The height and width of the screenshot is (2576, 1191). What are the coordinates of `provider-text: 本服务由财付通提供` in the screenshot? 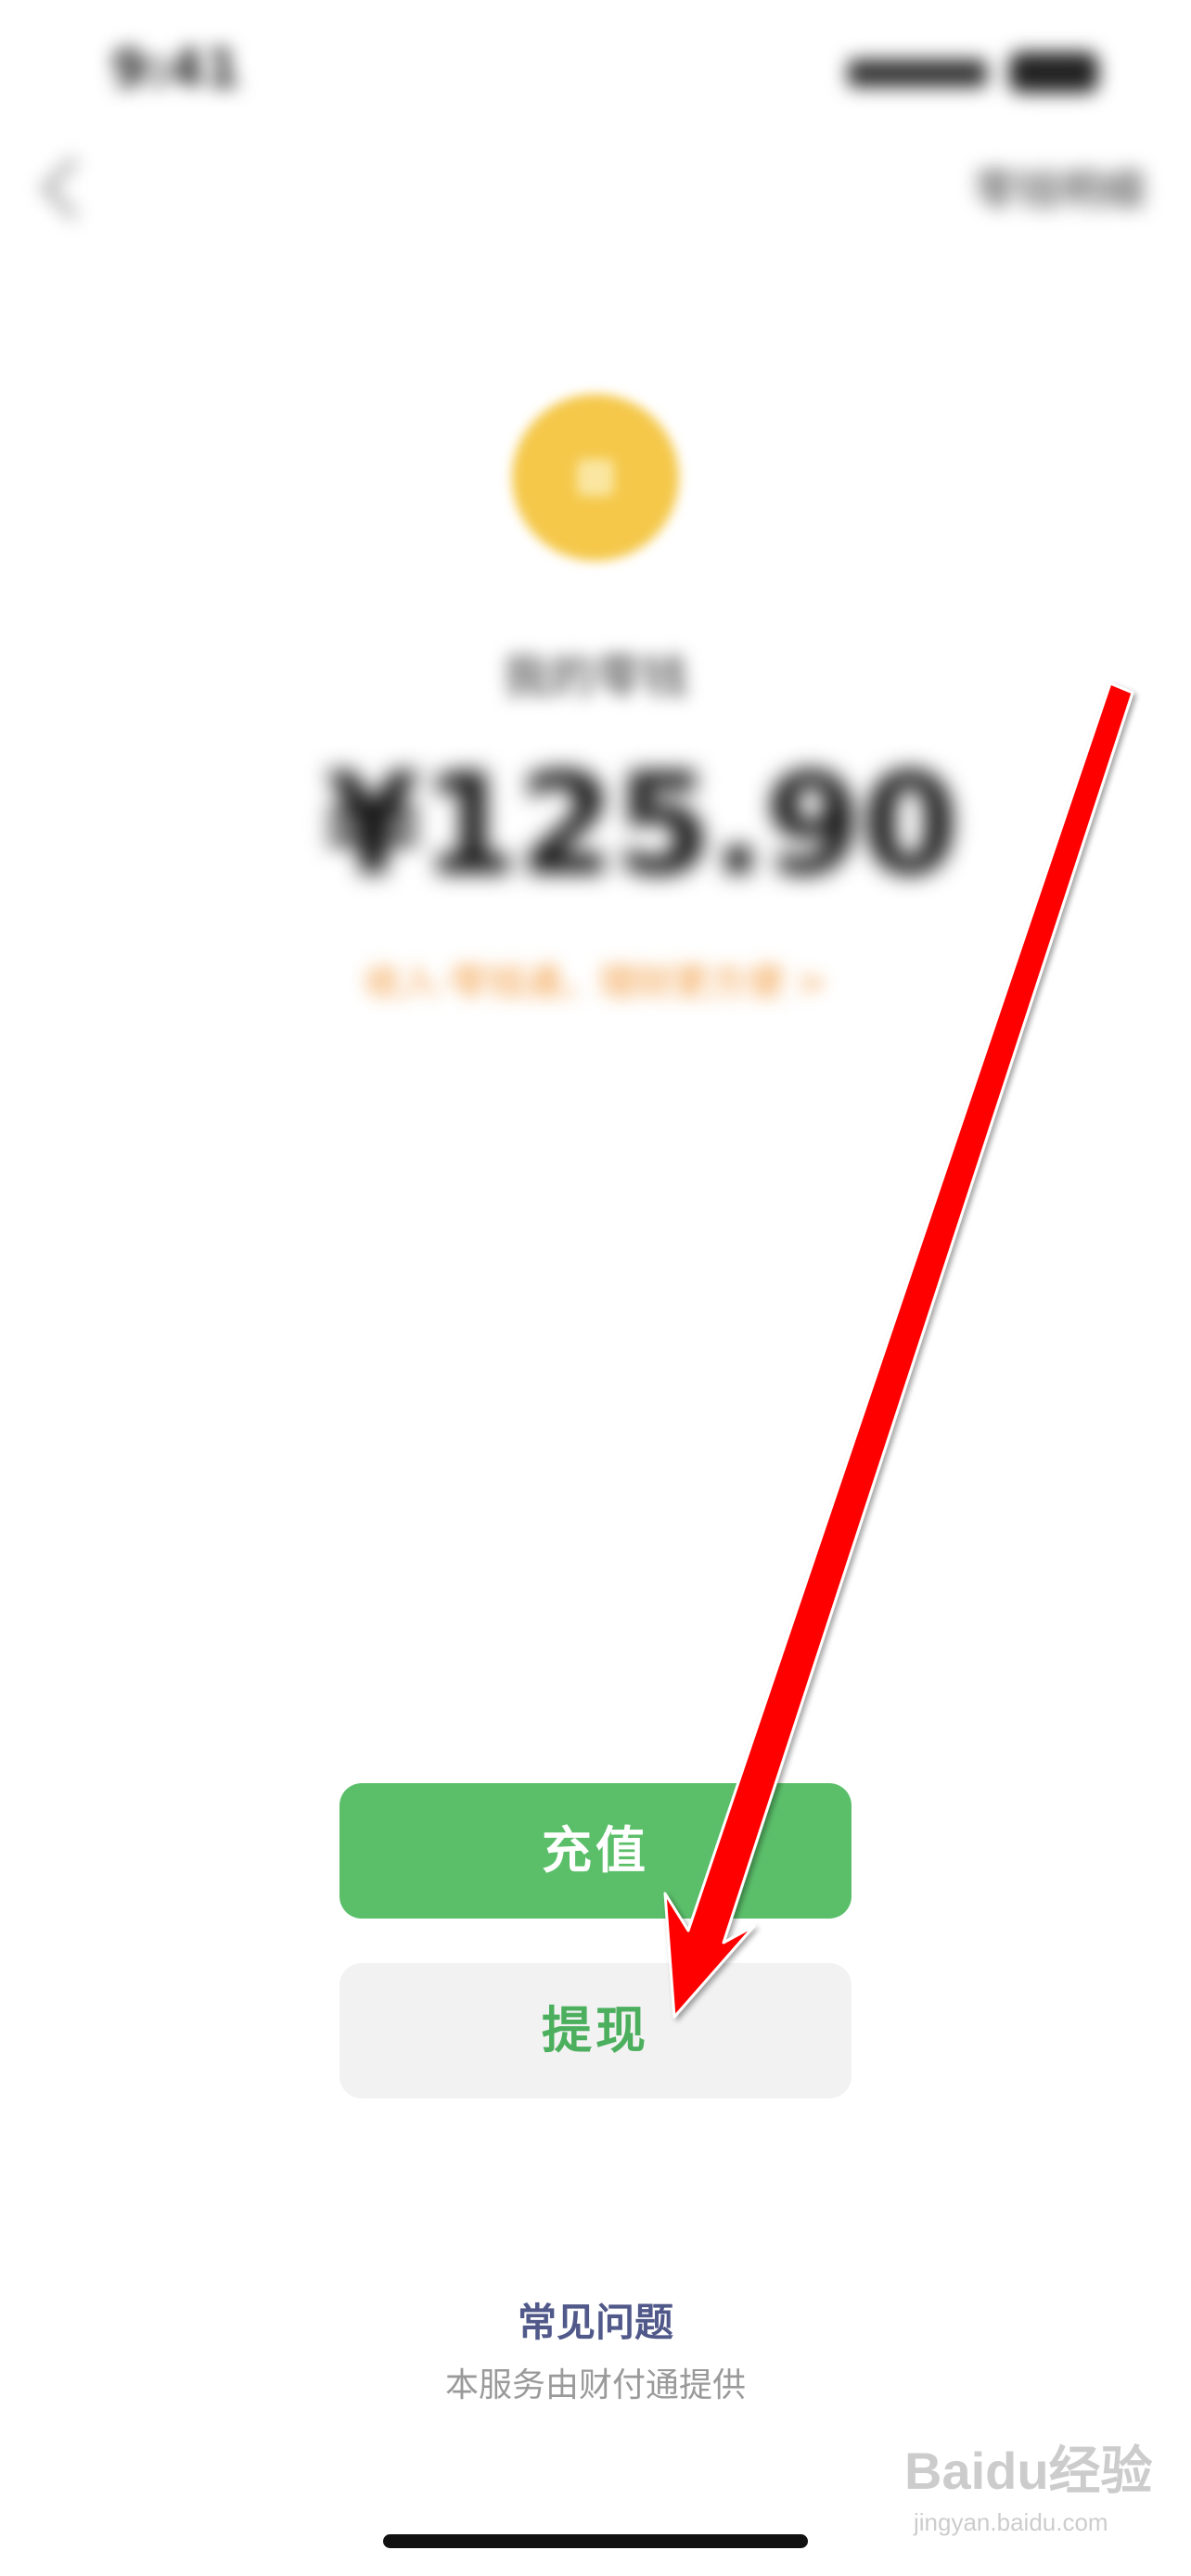 It's located at (595, 2385).